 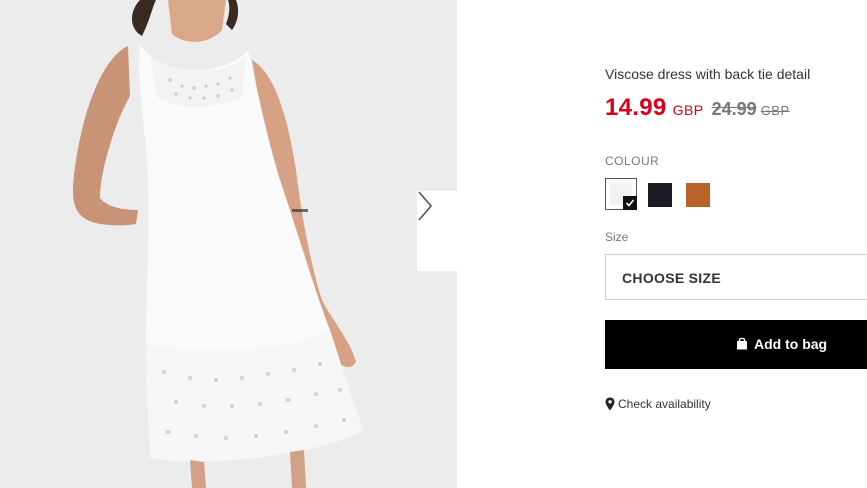 I want to click on add-to-bag-label: Add to bag, so click(x=791, y=344).